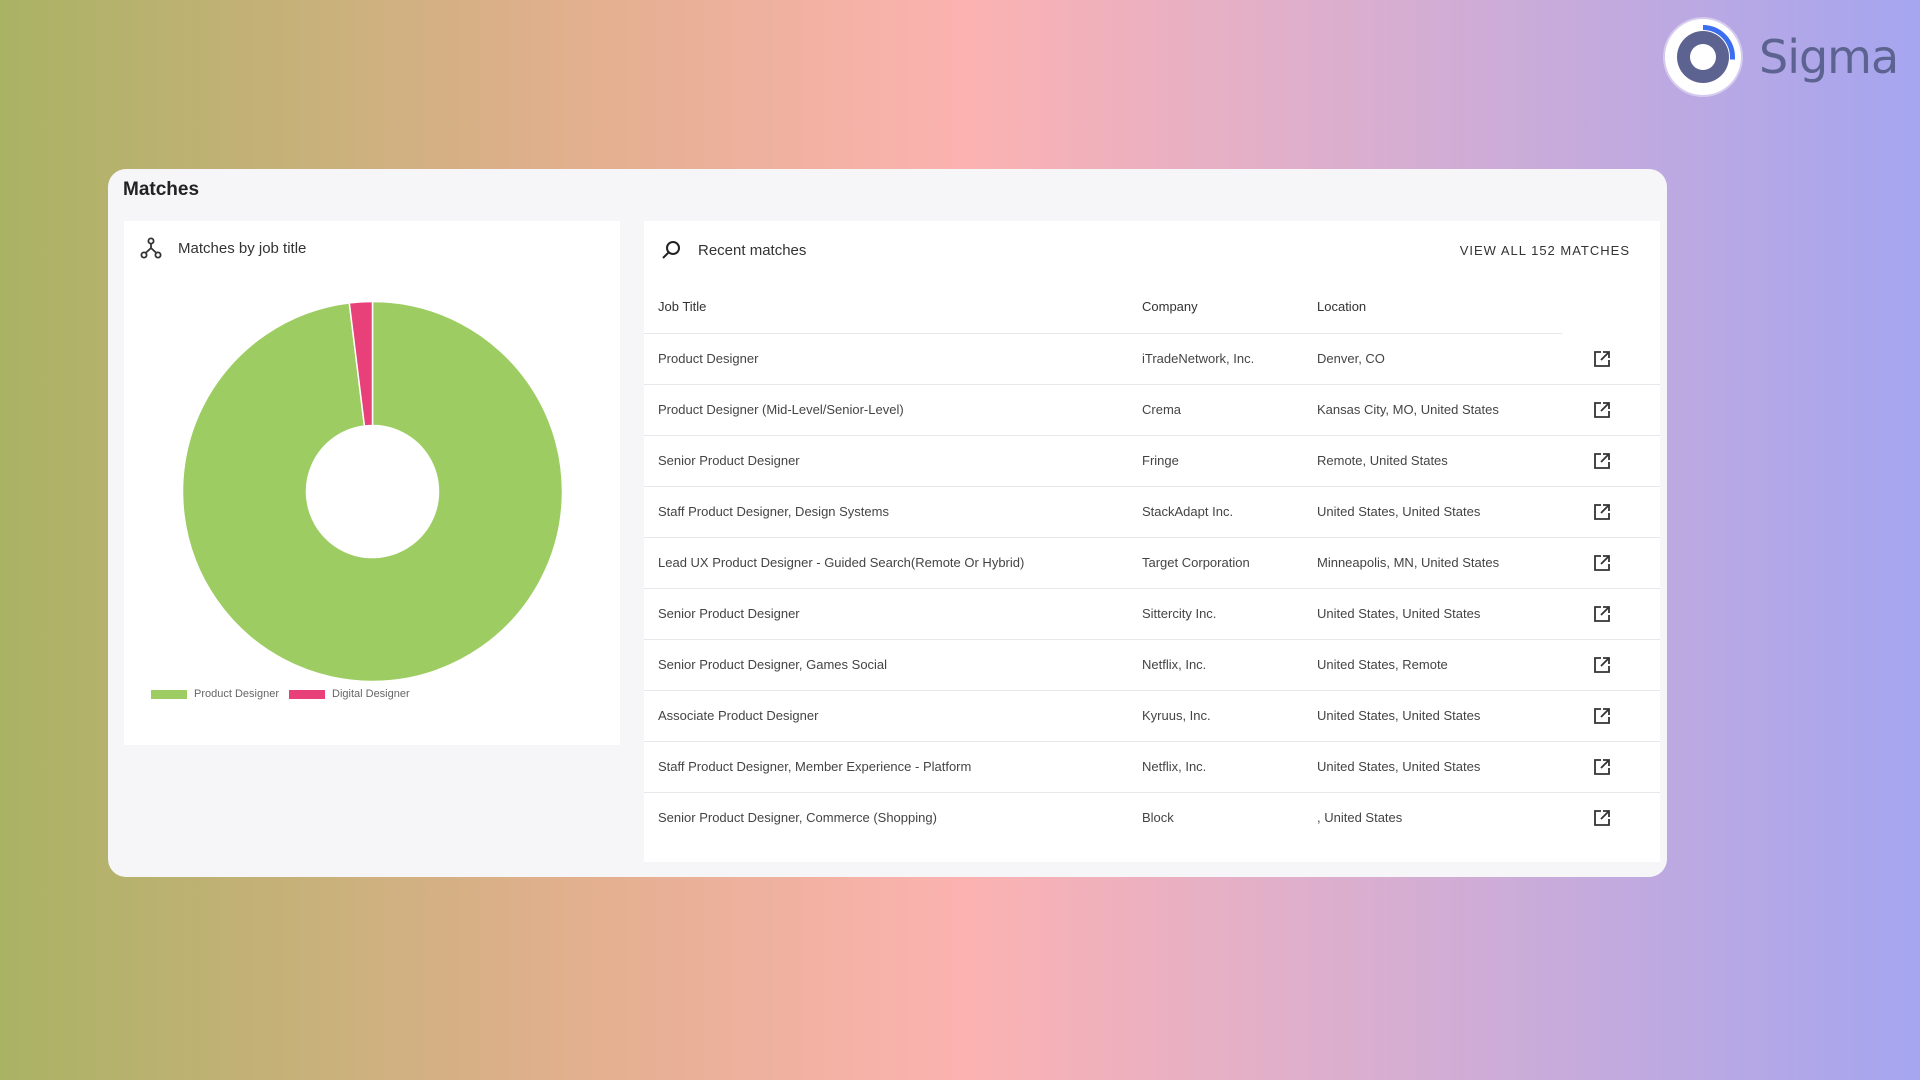  Describe the element at coordinates (1103, 307) in the screenshot. I see `table-header: Job Title Company Location` at that location.